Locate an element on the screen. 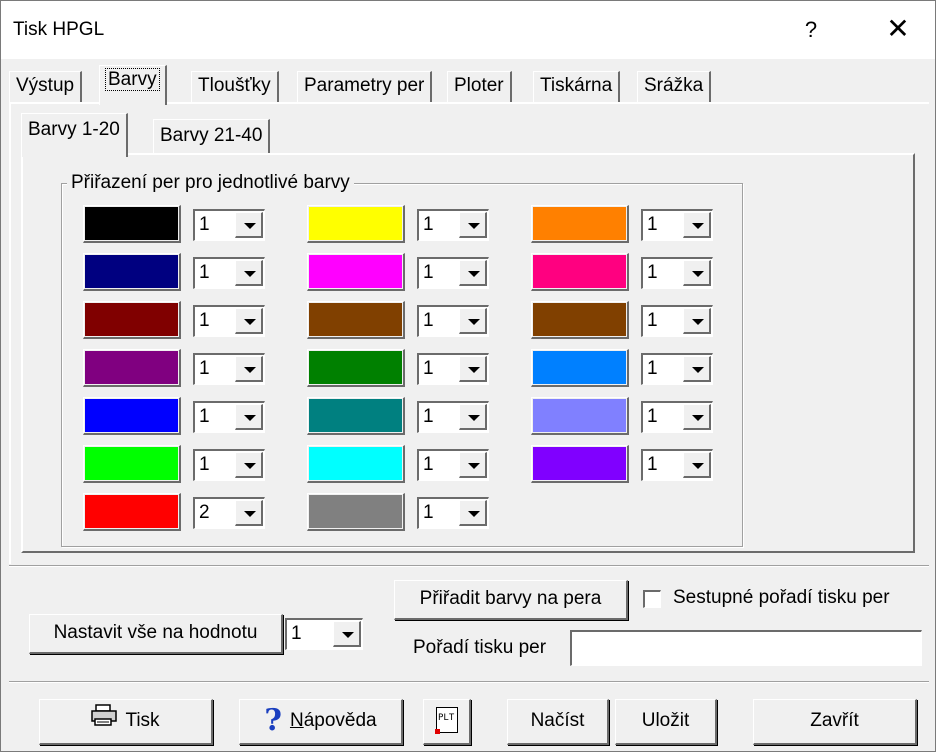  plt-preview-button: PLT is located at coordinates (447, 722).